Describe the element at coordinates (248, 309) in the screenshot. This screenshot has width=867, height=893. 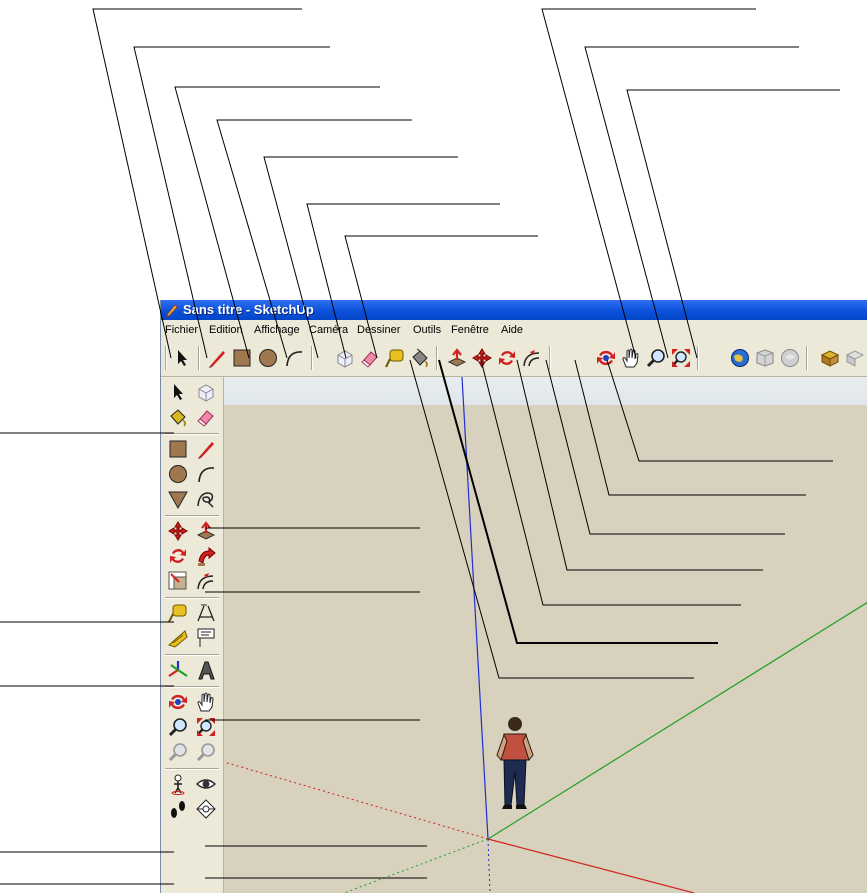
I see `window-title: Sans titre - SketchUp` at that location.